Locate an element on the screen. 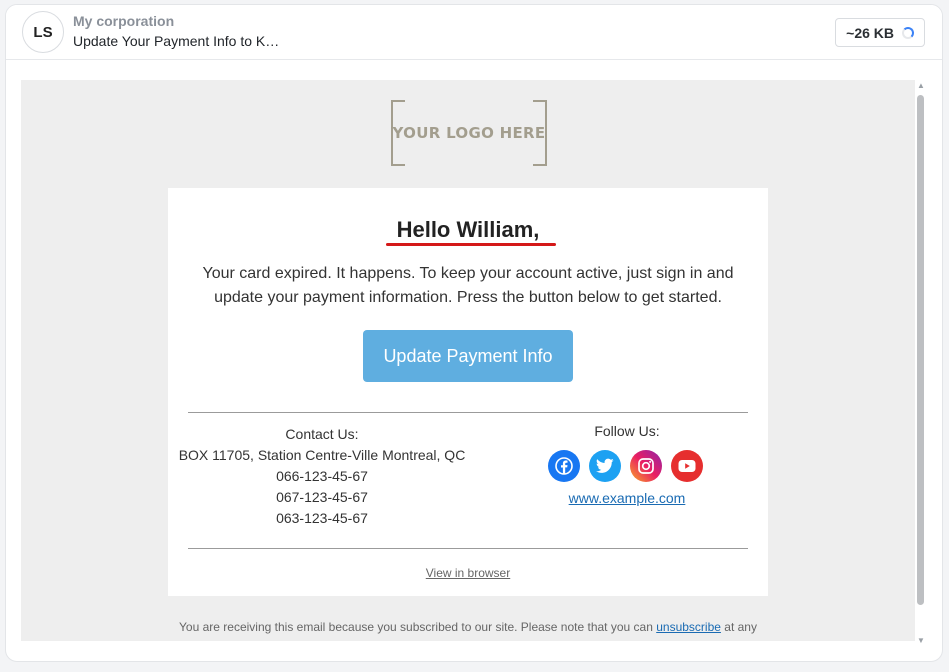 Image resolution: width=949 pixels, height=672 pixels. divider-top is located at coordinates (468, 412).